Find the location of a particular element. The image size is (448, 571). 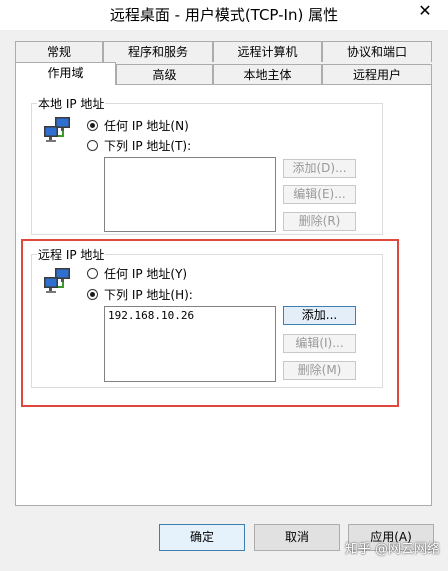

remote-any-ip-label: 任何 IP 地址(Y) is located at coordinates (146, 273).